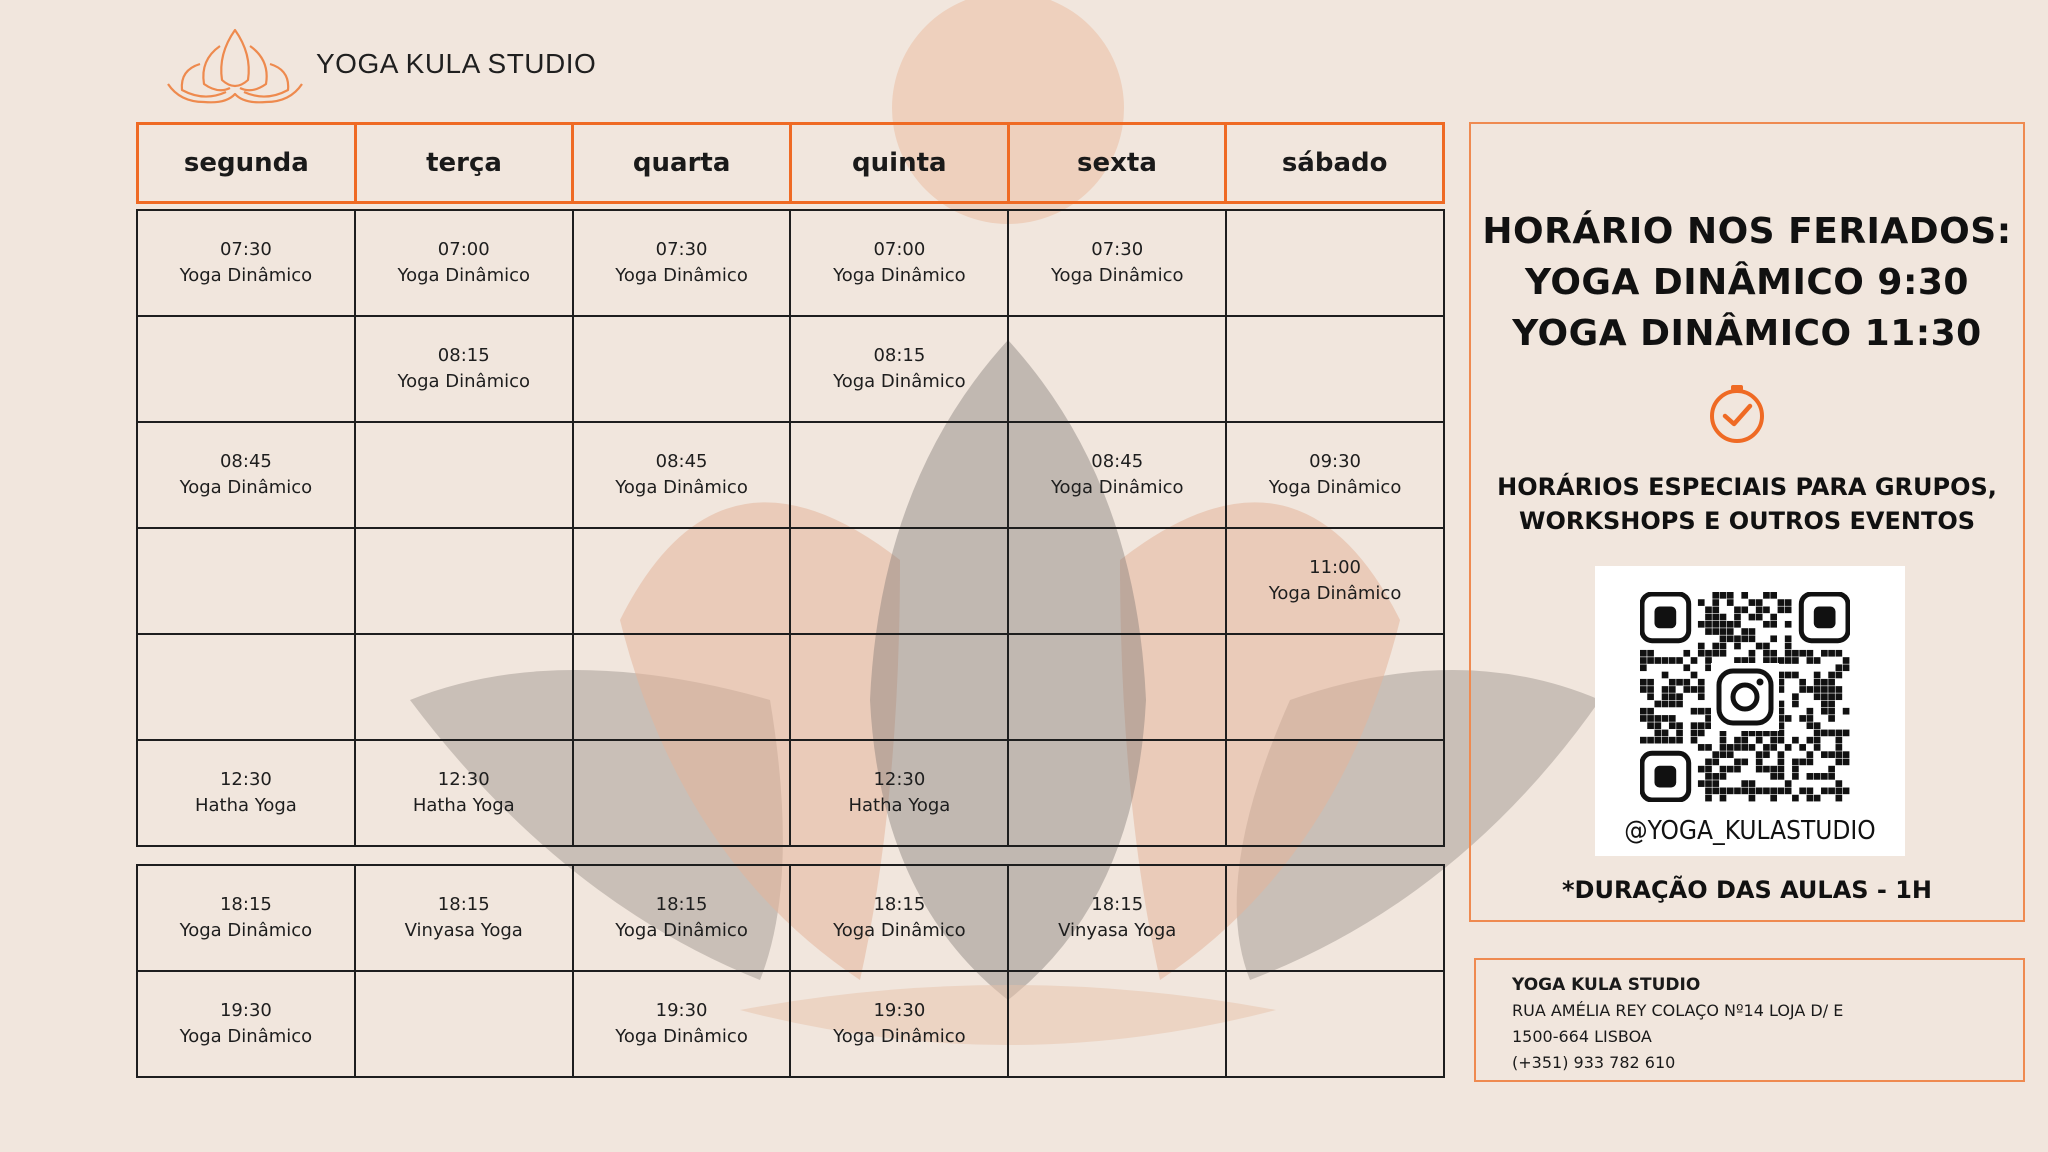 The height and width of the screenshot is (1152, 2048). What do you see at coordinates (681, 249) in the screenshot?
I see `class-time: 07:30` at bounding box center [681, 249].